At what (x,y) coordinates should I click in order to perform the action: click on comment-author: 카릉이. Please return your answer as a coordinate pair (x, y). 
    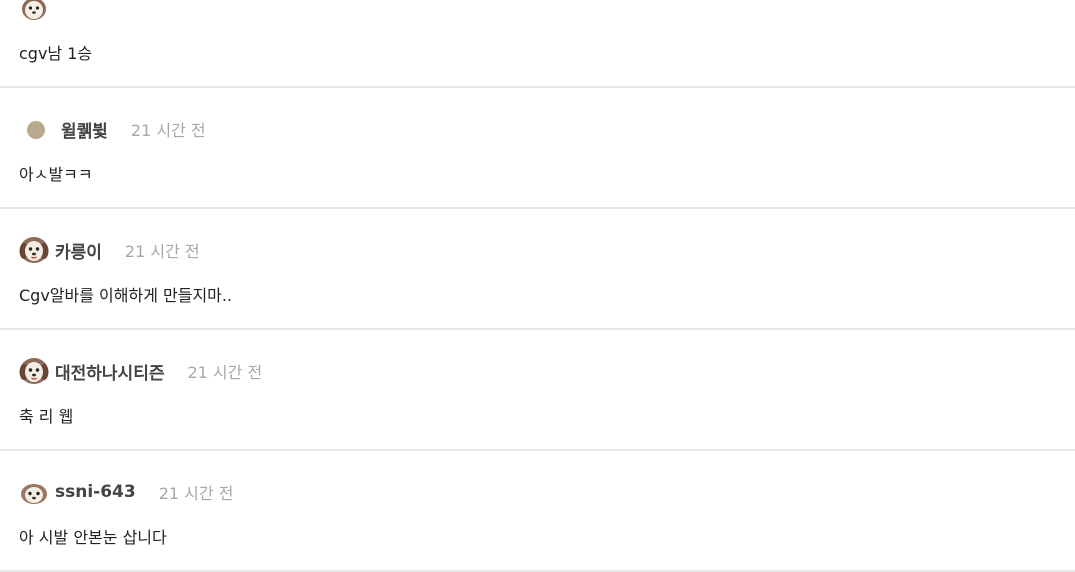
    Looking at the image, I should click on (78, 250).